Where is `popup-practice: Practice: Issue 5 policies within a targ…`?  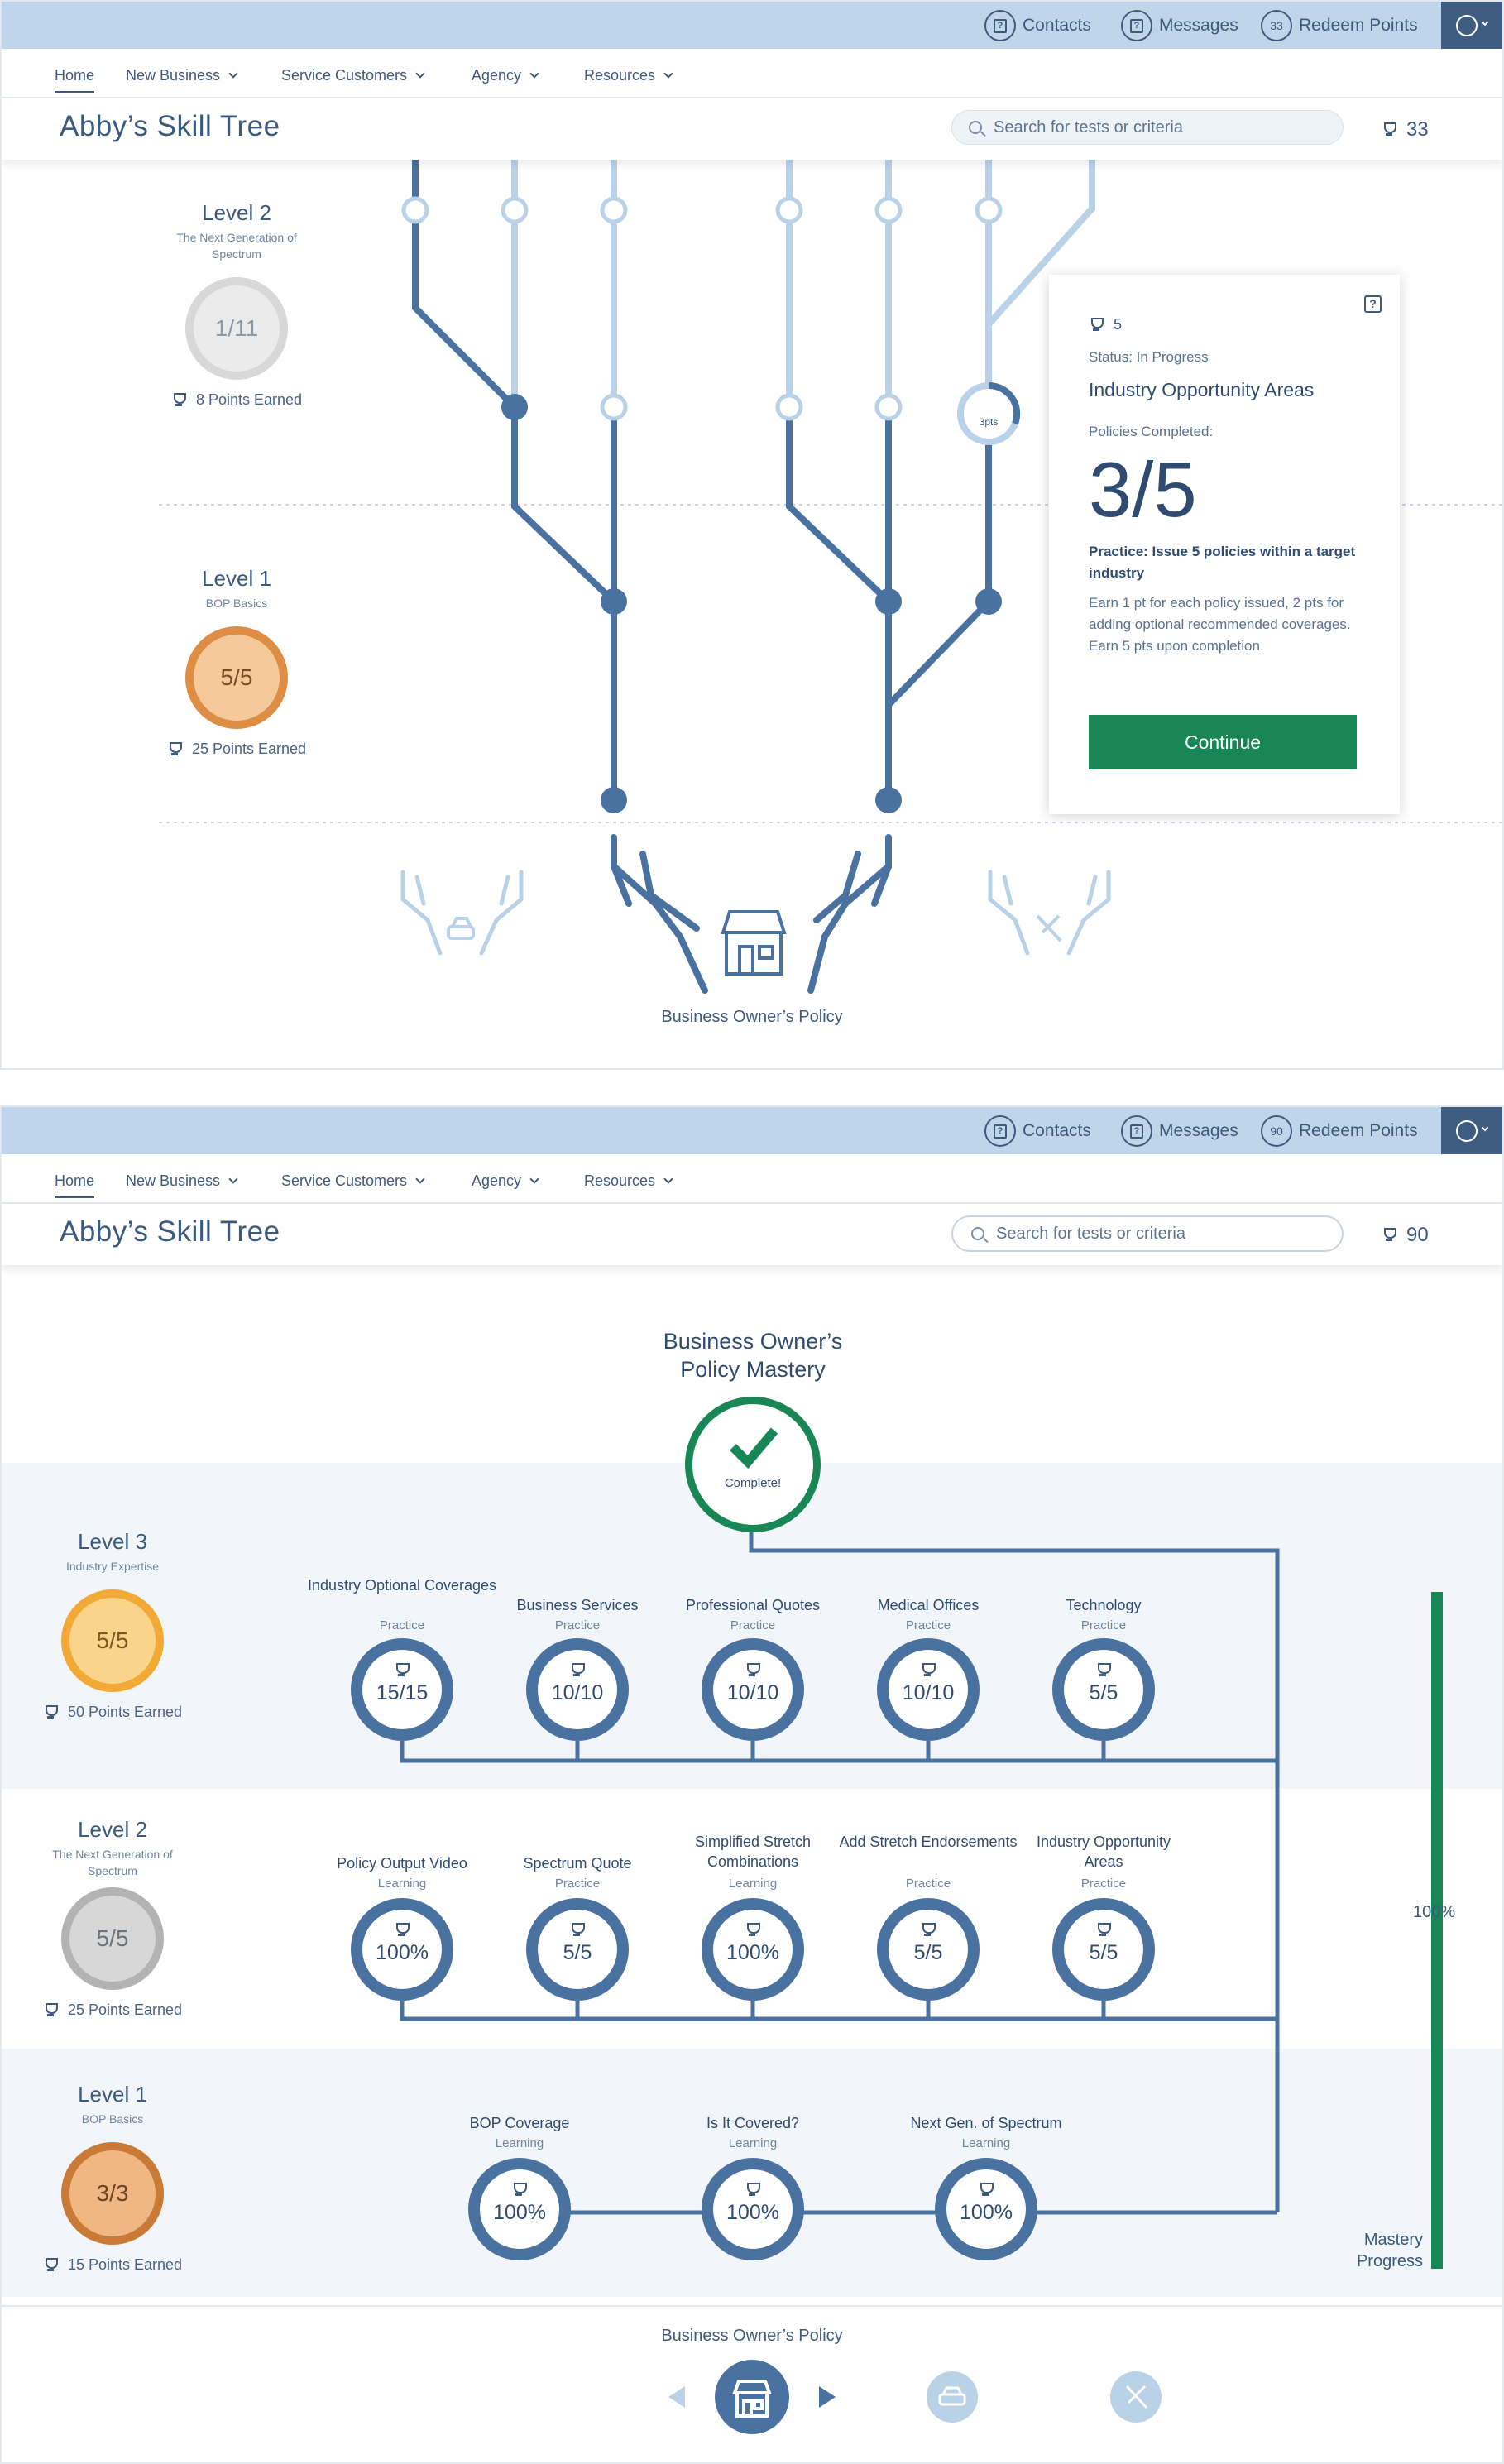 popup-practice: Practice: Issue 5 policies within a targ… is located at coordinates (1222, 562).